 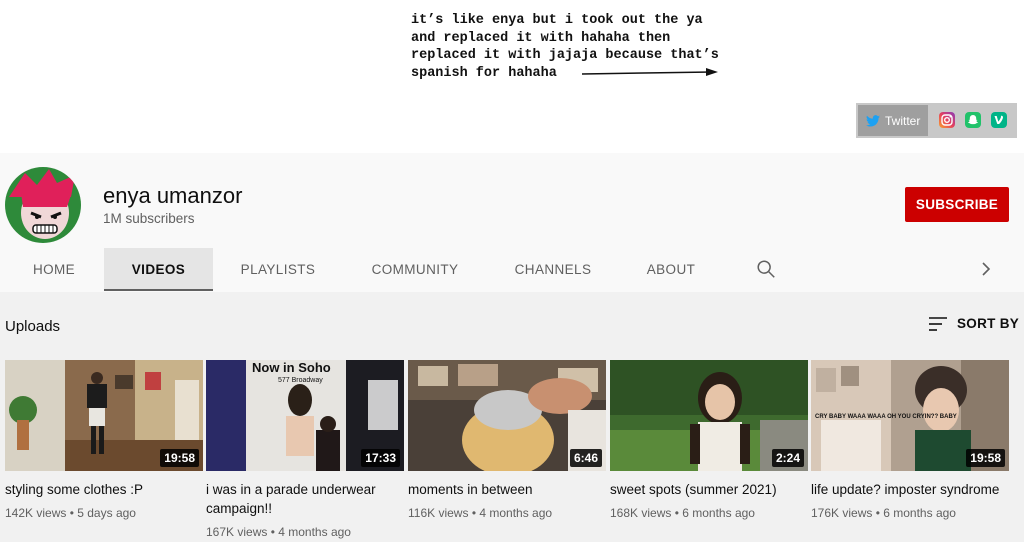 I want to click on video-title: sweet spots (summer 2021), so click(x=709, y=489).